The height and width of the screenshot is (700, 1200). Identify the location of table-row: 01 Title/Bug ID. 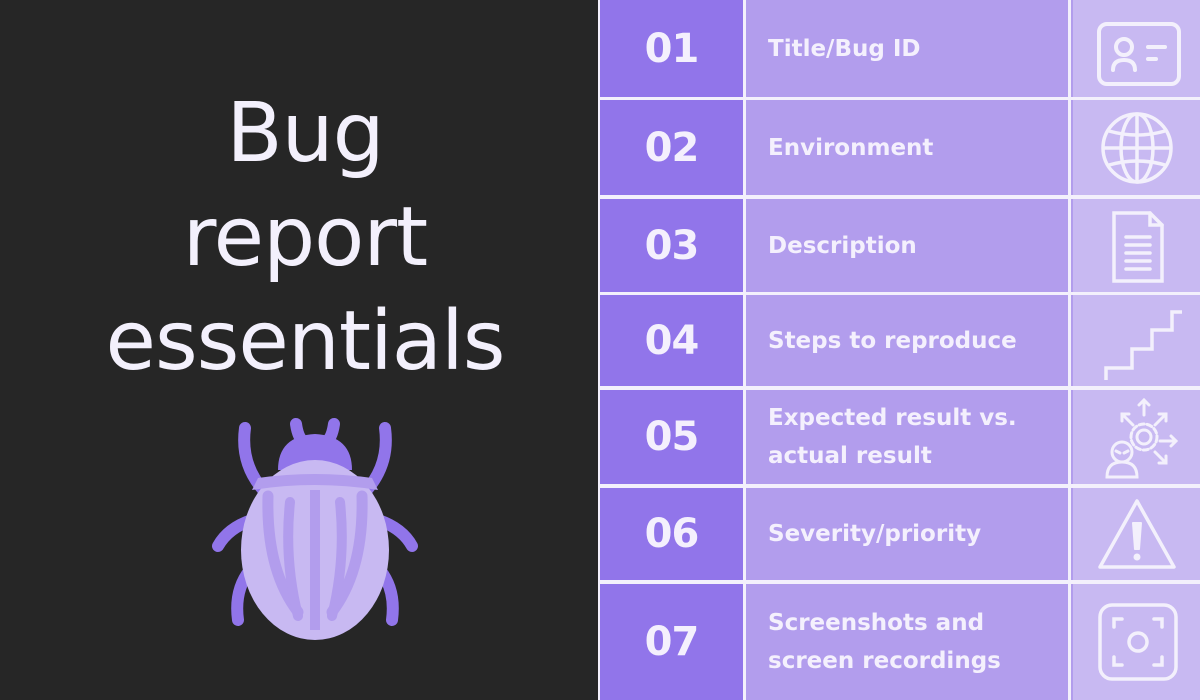
(900, 48).